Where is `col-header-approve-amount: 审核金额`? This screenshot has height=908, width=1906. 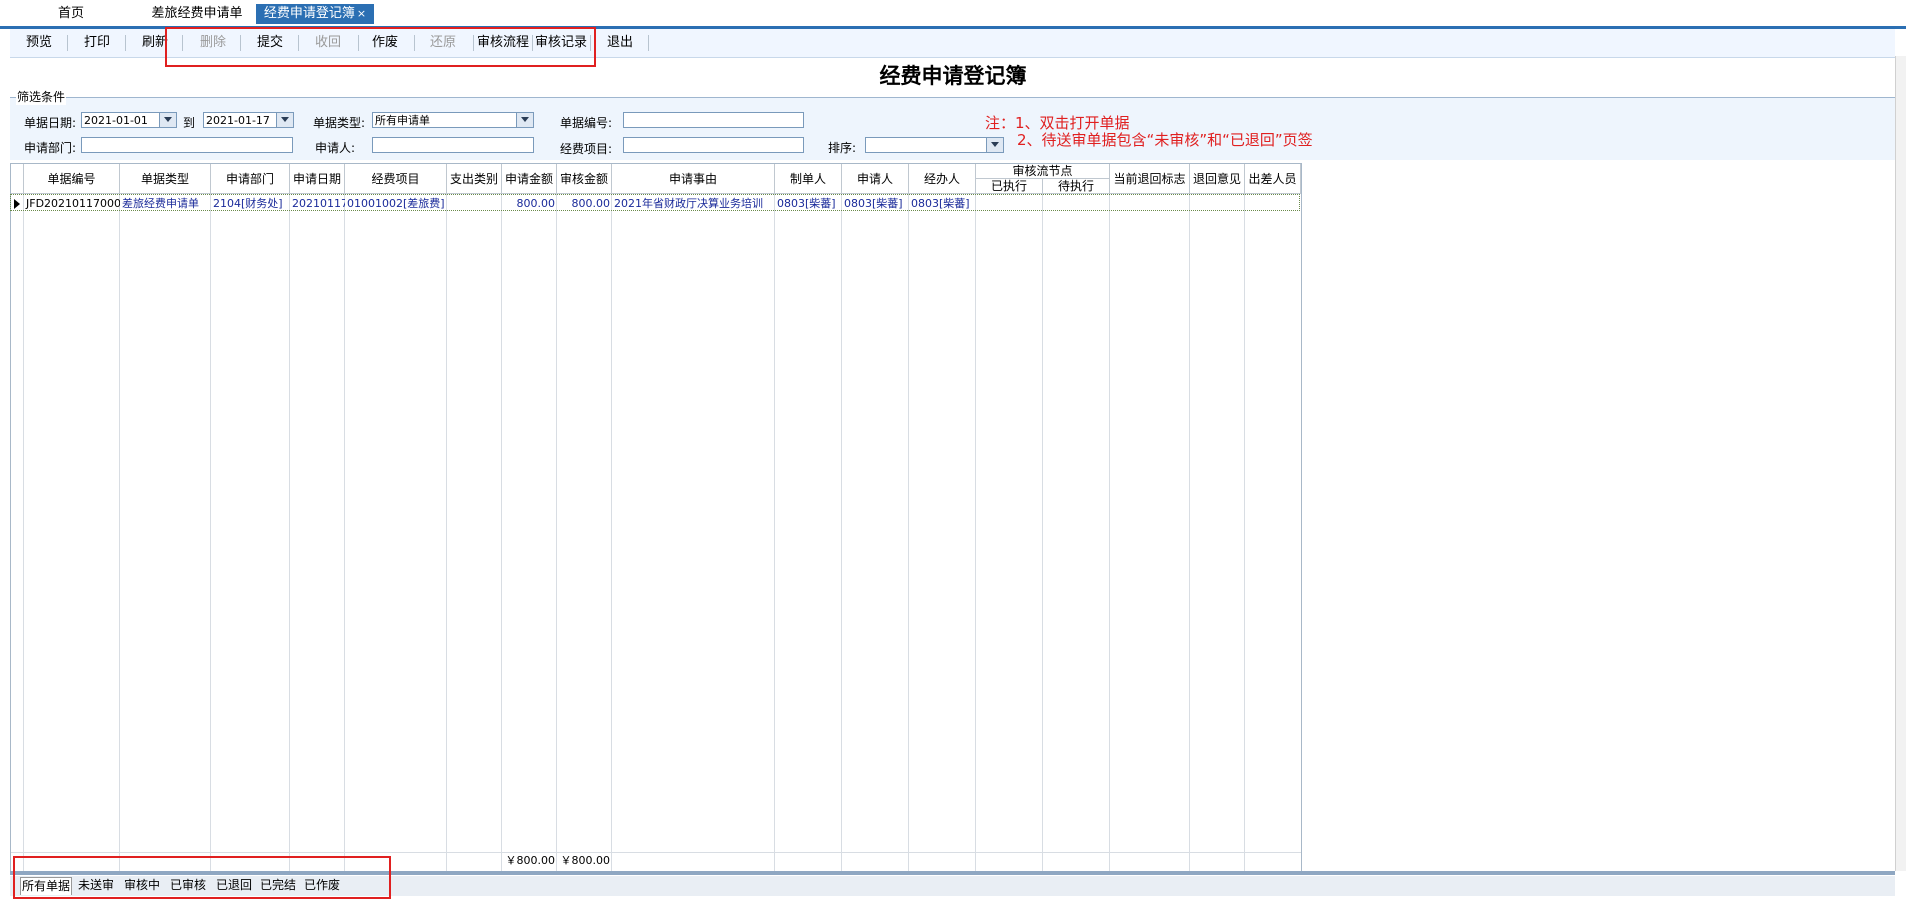 col-header-approve-amount: 审核金额 is located at coordinates (584, 179).